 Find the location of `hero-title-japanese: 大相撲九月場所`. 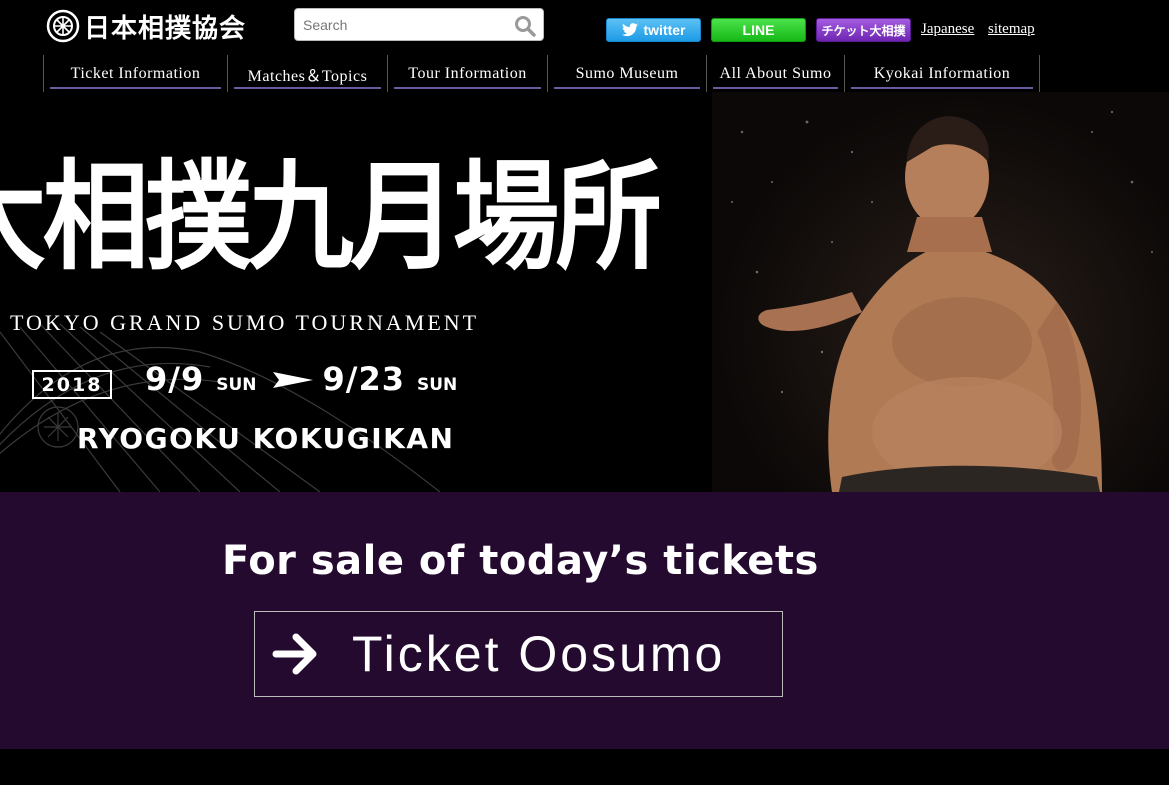

hero-title-japanese: 大相撲九月場所 is located at coordinates (331, 216).